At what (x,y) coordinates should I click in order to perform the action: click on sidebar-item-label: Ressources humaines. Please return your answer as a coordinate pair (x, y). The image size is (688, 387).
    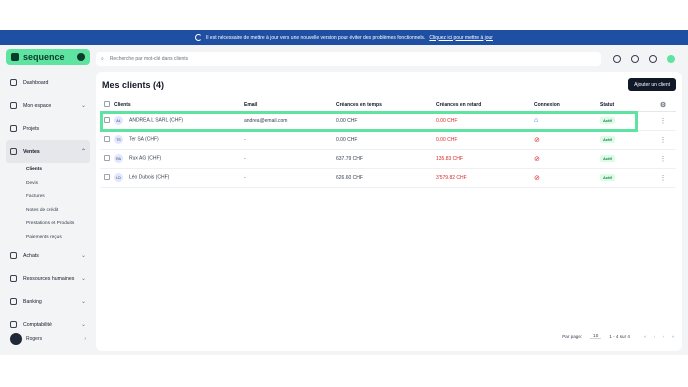
    Looking at the image, I should click on (49, 278).